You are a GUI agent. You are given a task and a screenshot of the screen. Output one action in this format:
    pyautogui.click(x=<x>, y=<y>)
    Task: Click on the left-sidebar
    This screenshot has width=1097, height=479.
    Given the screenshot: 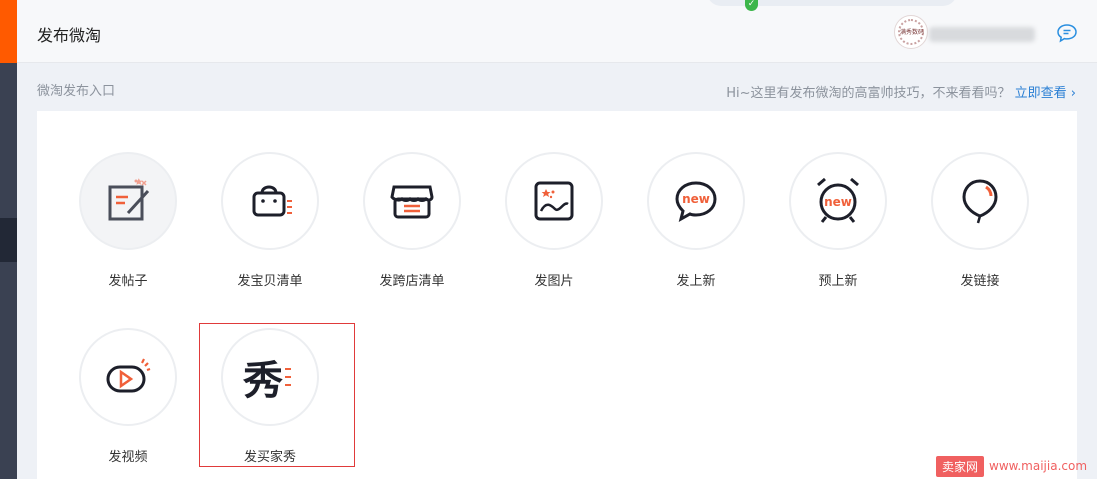 What is the action you would take?
    pyautogui.click(x=8, y=239)
    